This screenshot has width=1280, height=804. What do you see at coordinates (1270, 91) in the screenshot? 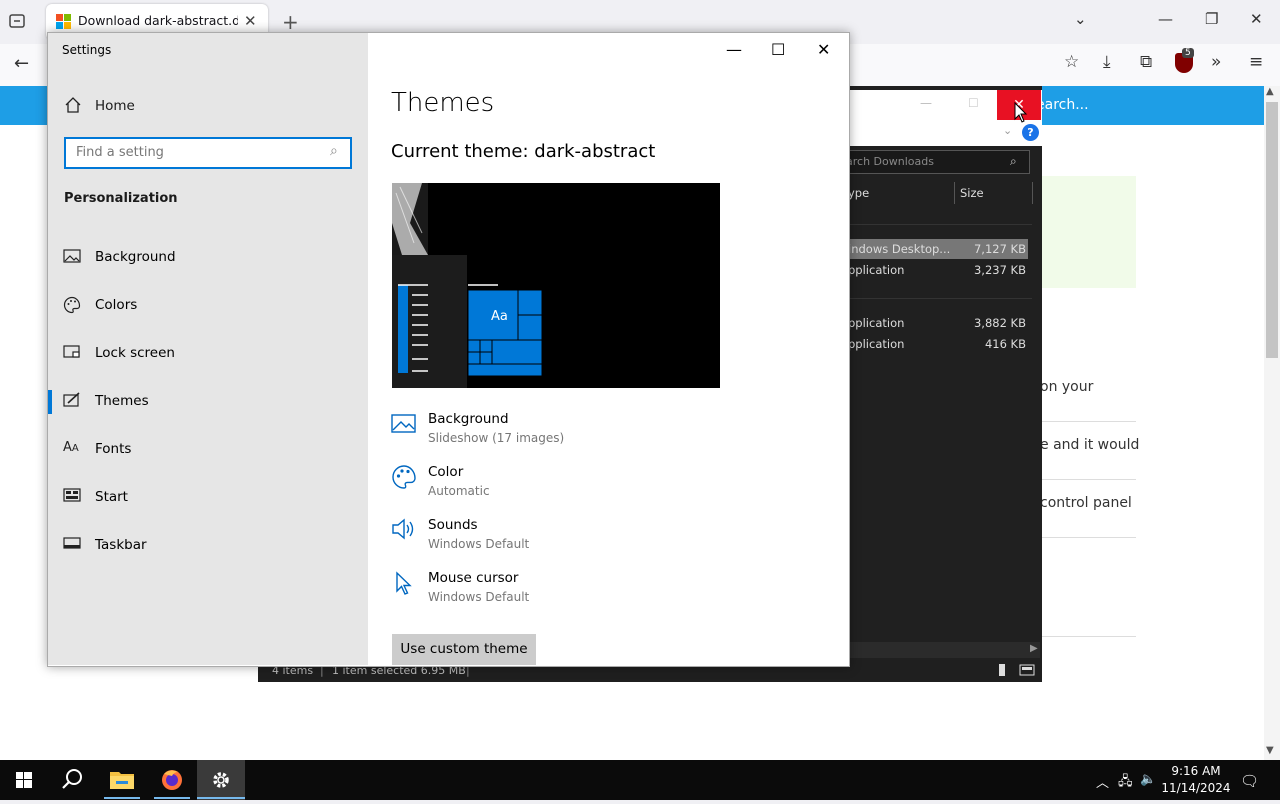
I see `scroll-up-icon: ▲` at bounding box center [1270, 91].